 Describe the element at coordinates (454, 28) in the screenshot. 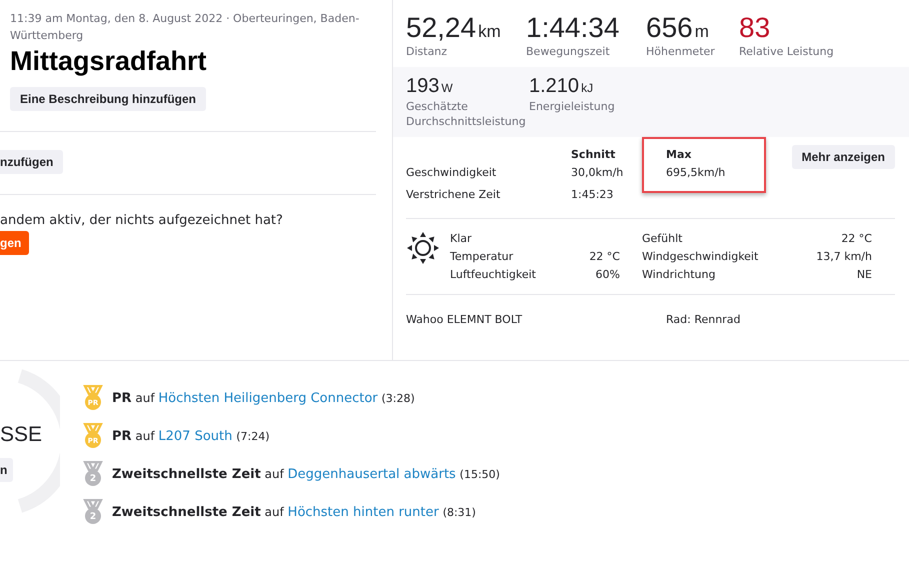

I see `stat-value: 52,24 km` at that location.